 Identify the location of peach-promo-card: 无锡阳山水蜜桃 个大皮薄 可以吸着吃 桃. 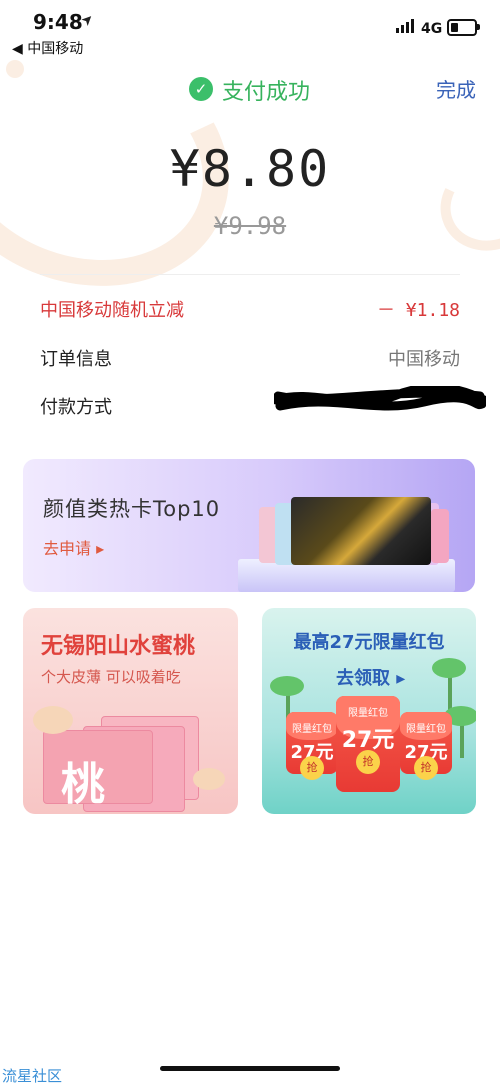
(130, 711).